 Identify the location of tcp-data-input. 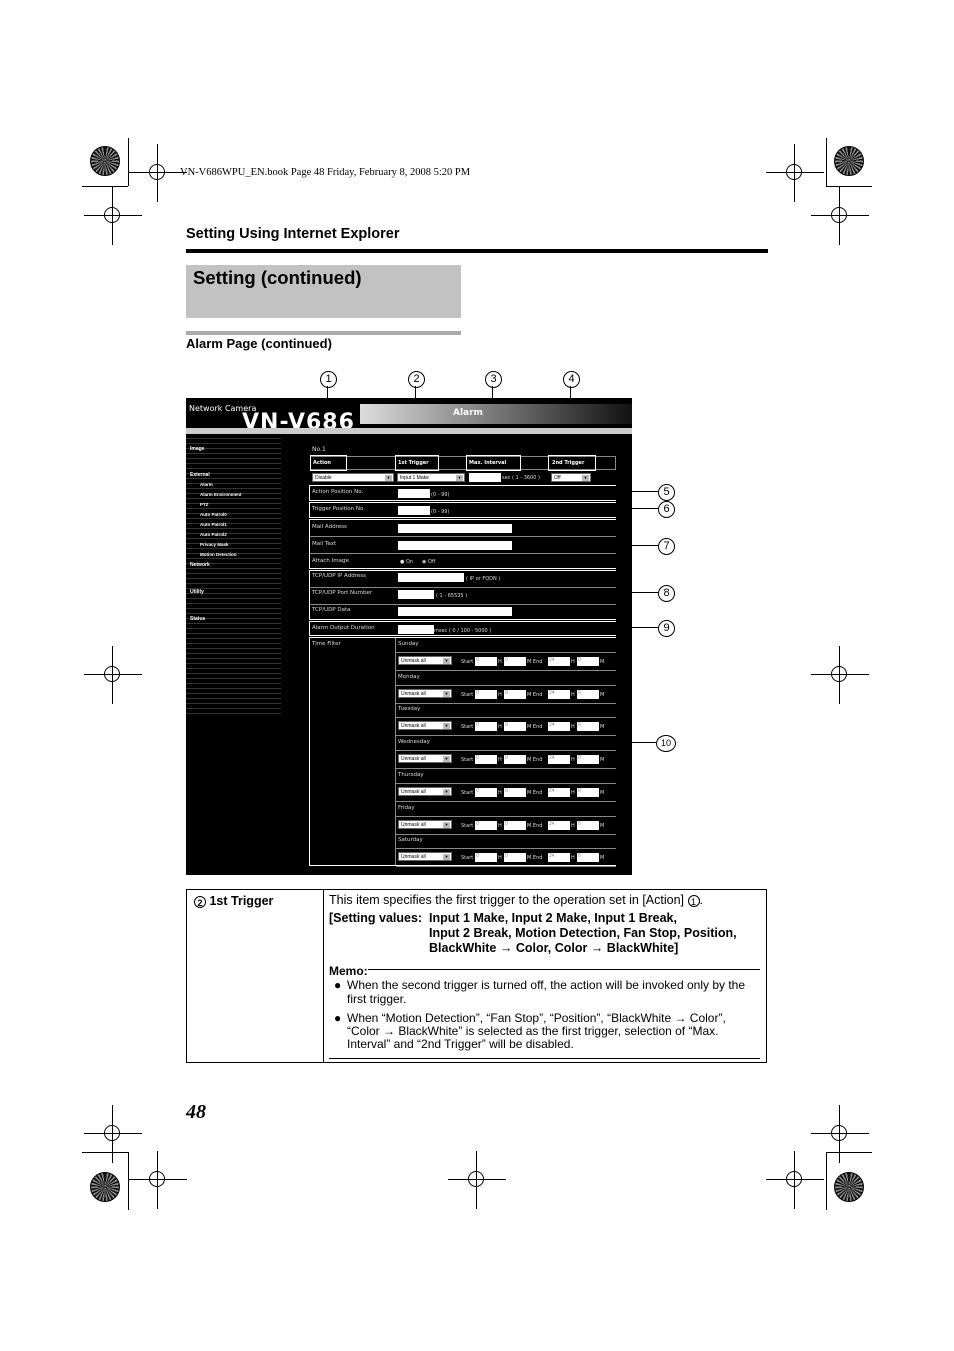
(455, 611).